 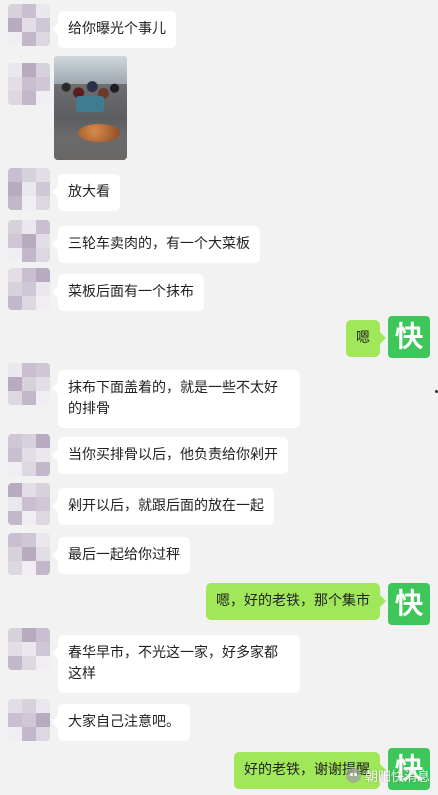 What do you see at coordinates (163, 506) in the screenshot?
I see `message-bubble-9: 剁开以后，就跟后面的放在一起` at bounding box center [163, 506].